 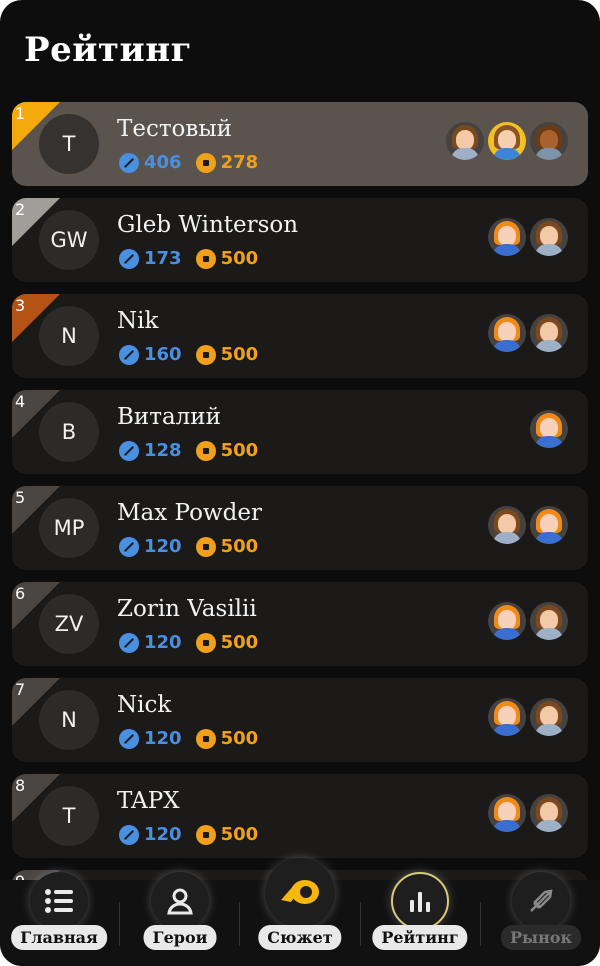 I want to click on score-stat: 160, so click(x=150, y=354).